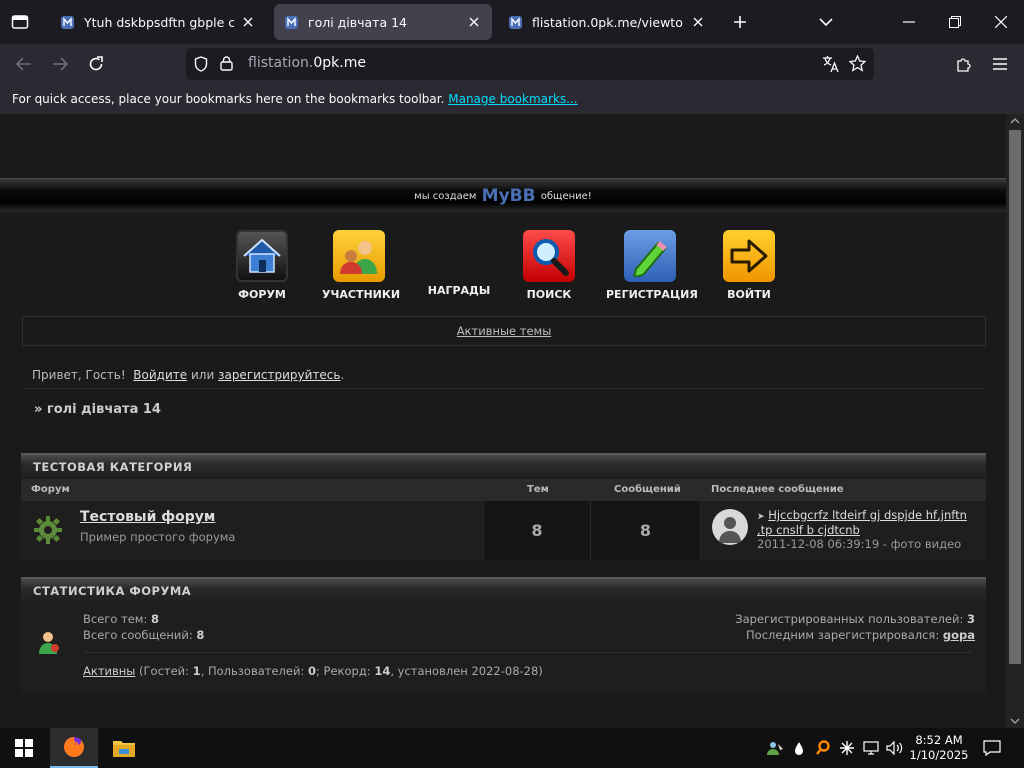  I want to click on menu-forum: ФОРУМ, so click(262, 265).